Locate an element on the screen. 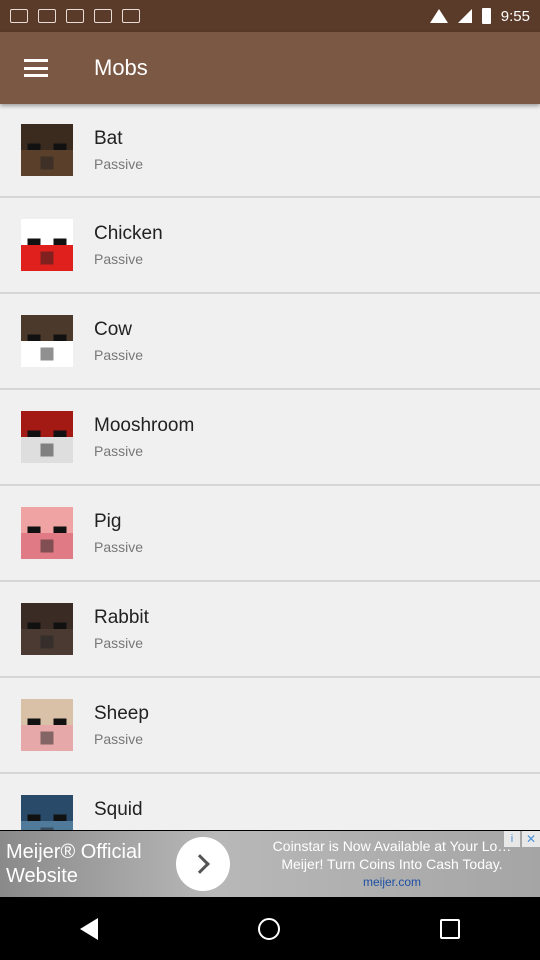  back-icon is located at coordinates (89, 928).